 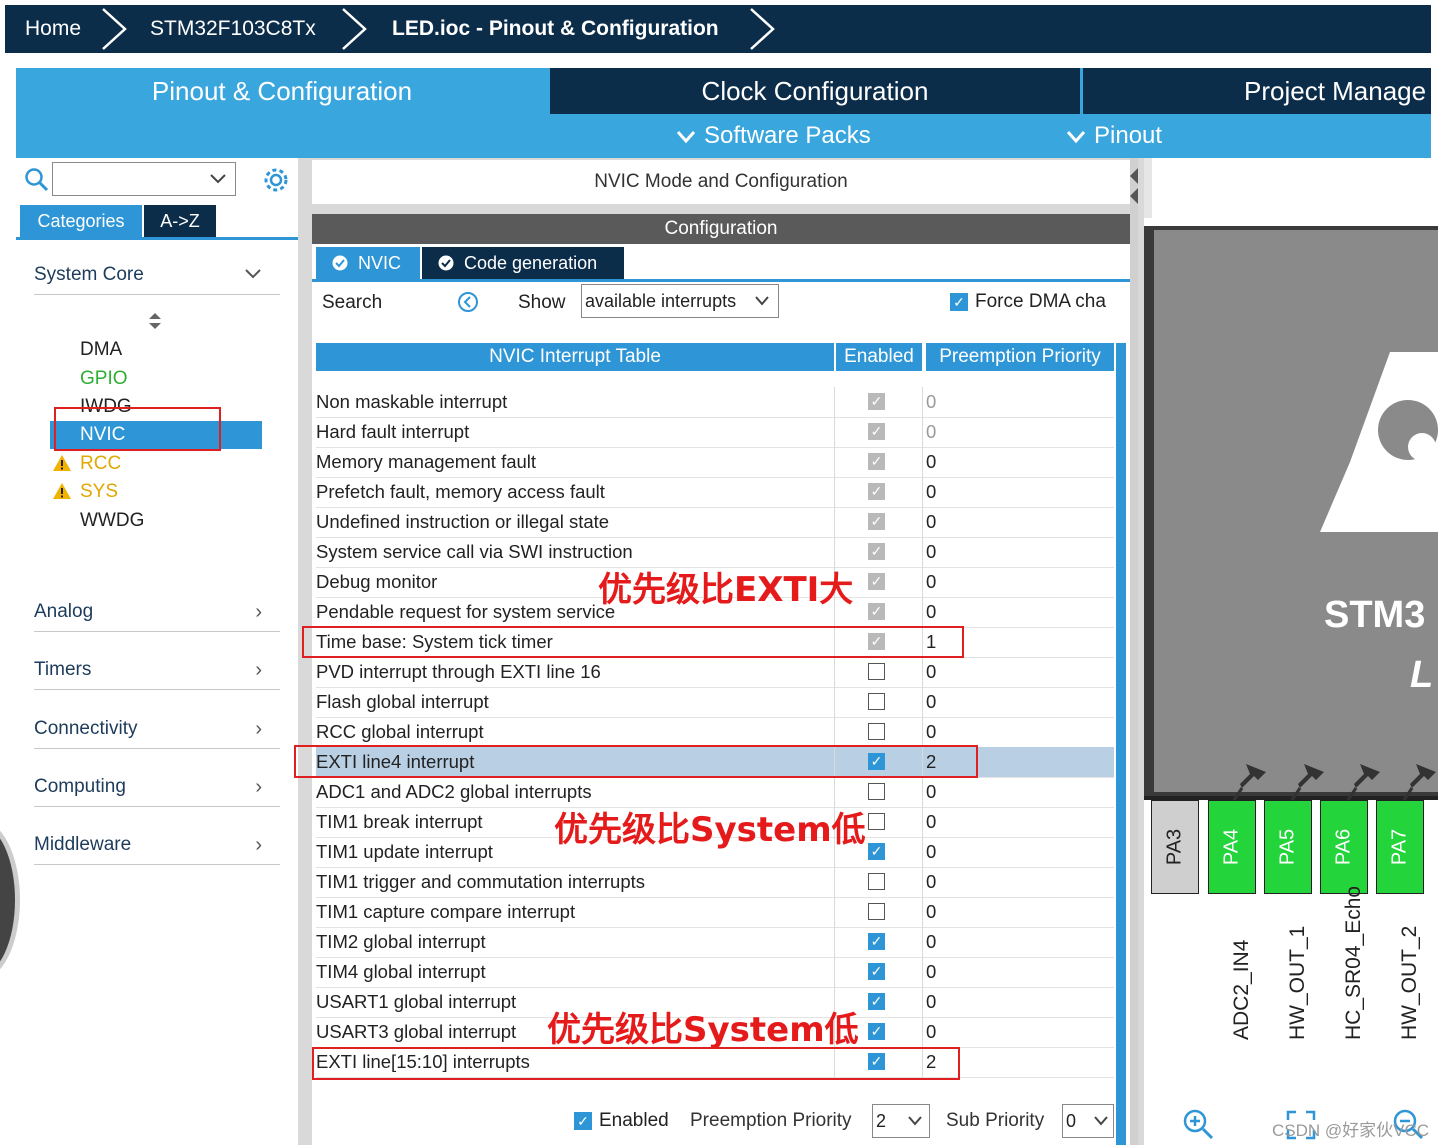 I want to click on category-search-combo, so click(x=144, y=179).